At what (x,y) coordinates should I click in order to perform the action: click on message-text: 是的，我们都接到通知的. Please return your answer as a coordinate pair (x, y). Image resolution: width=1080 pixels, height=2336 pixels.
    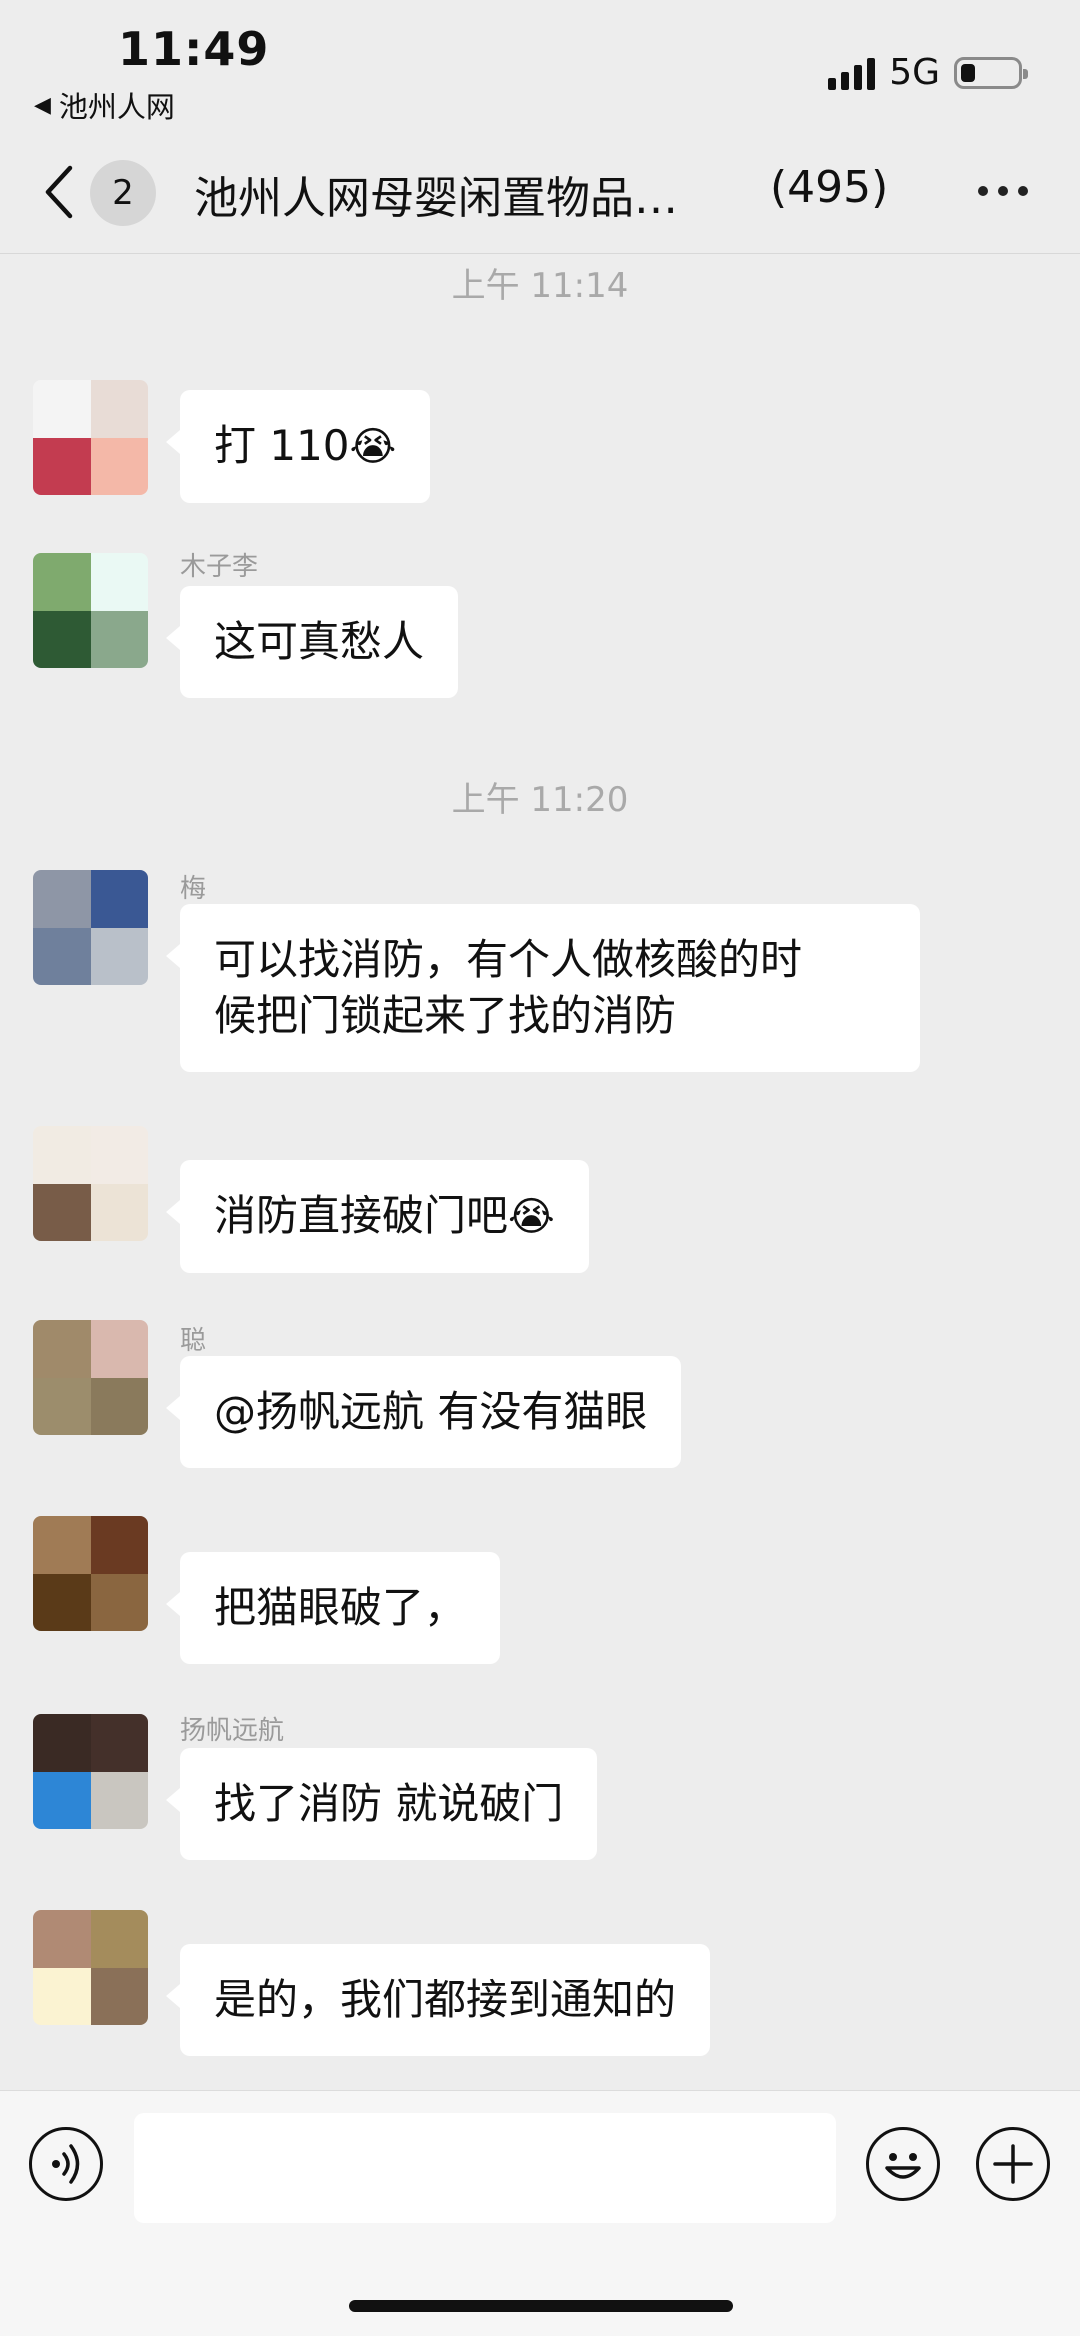
    Looking at the image, I should click on (445, 1999).